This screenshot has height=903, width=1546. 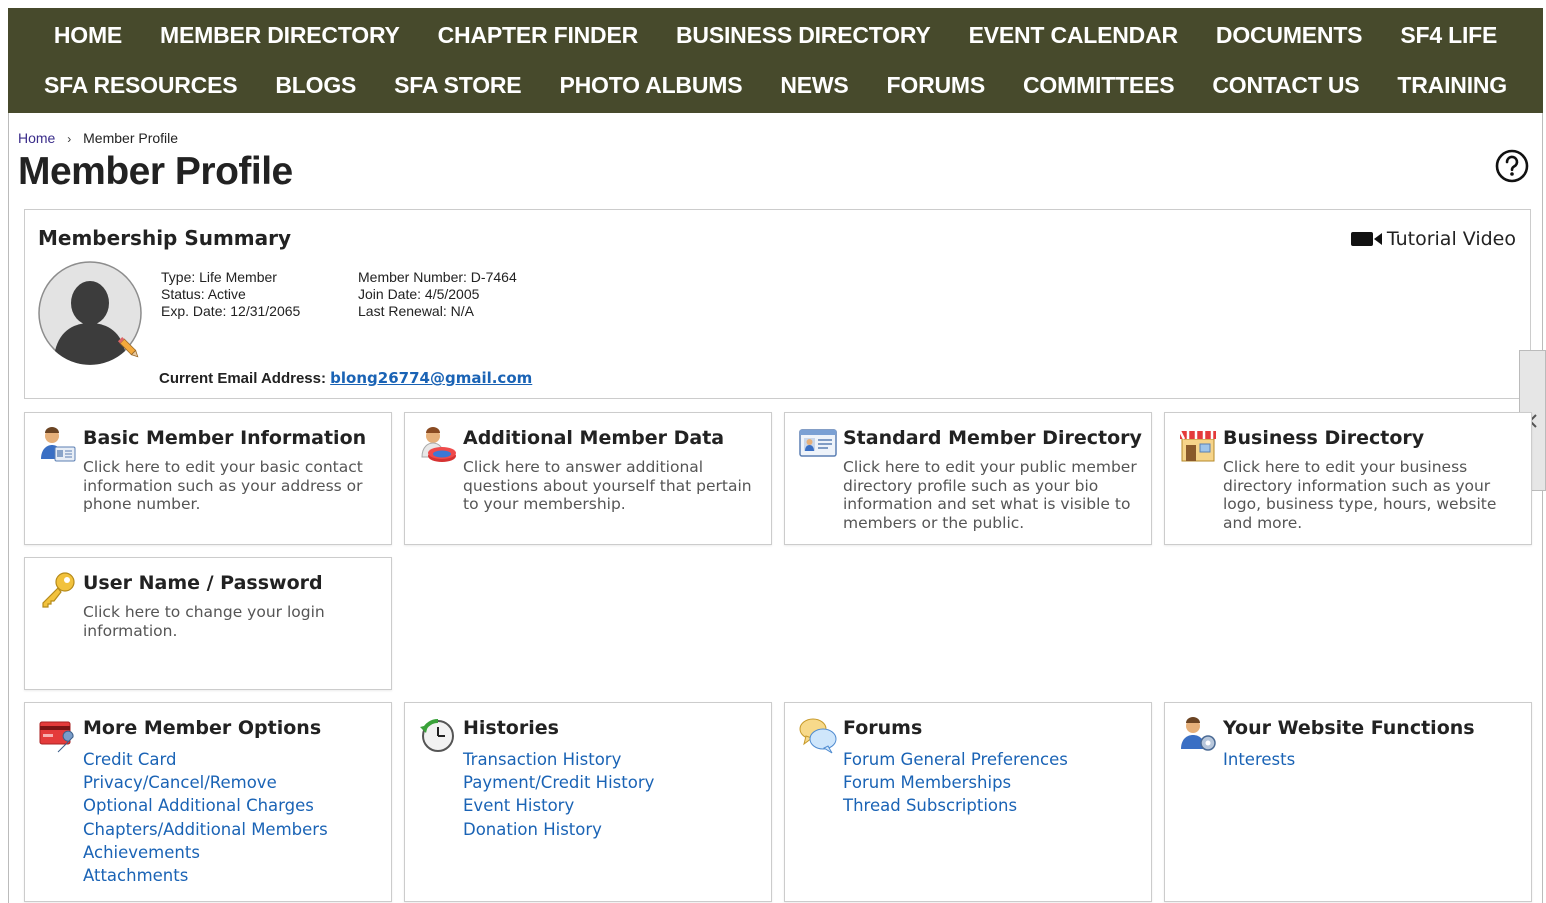 I want to click on last-renewal: Last Renewal: N/A, so click(x=416, y=311).